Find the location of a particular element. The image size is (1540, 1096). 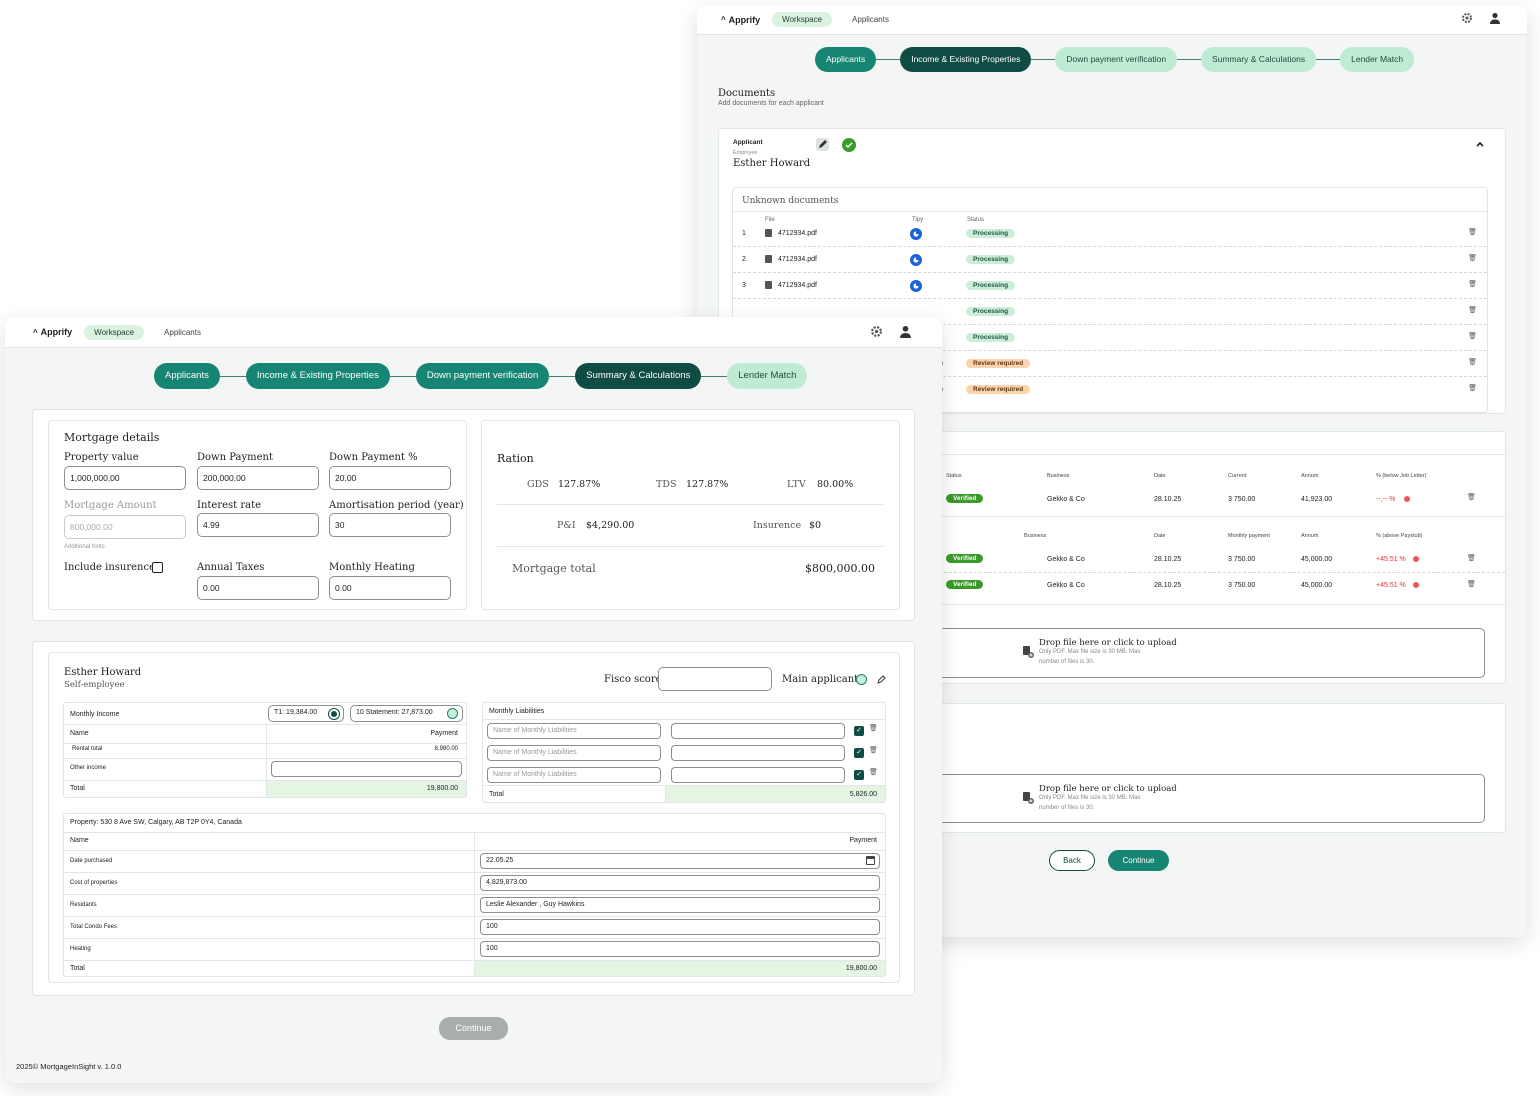

income-header: Status is located at coordinates (954, 476).